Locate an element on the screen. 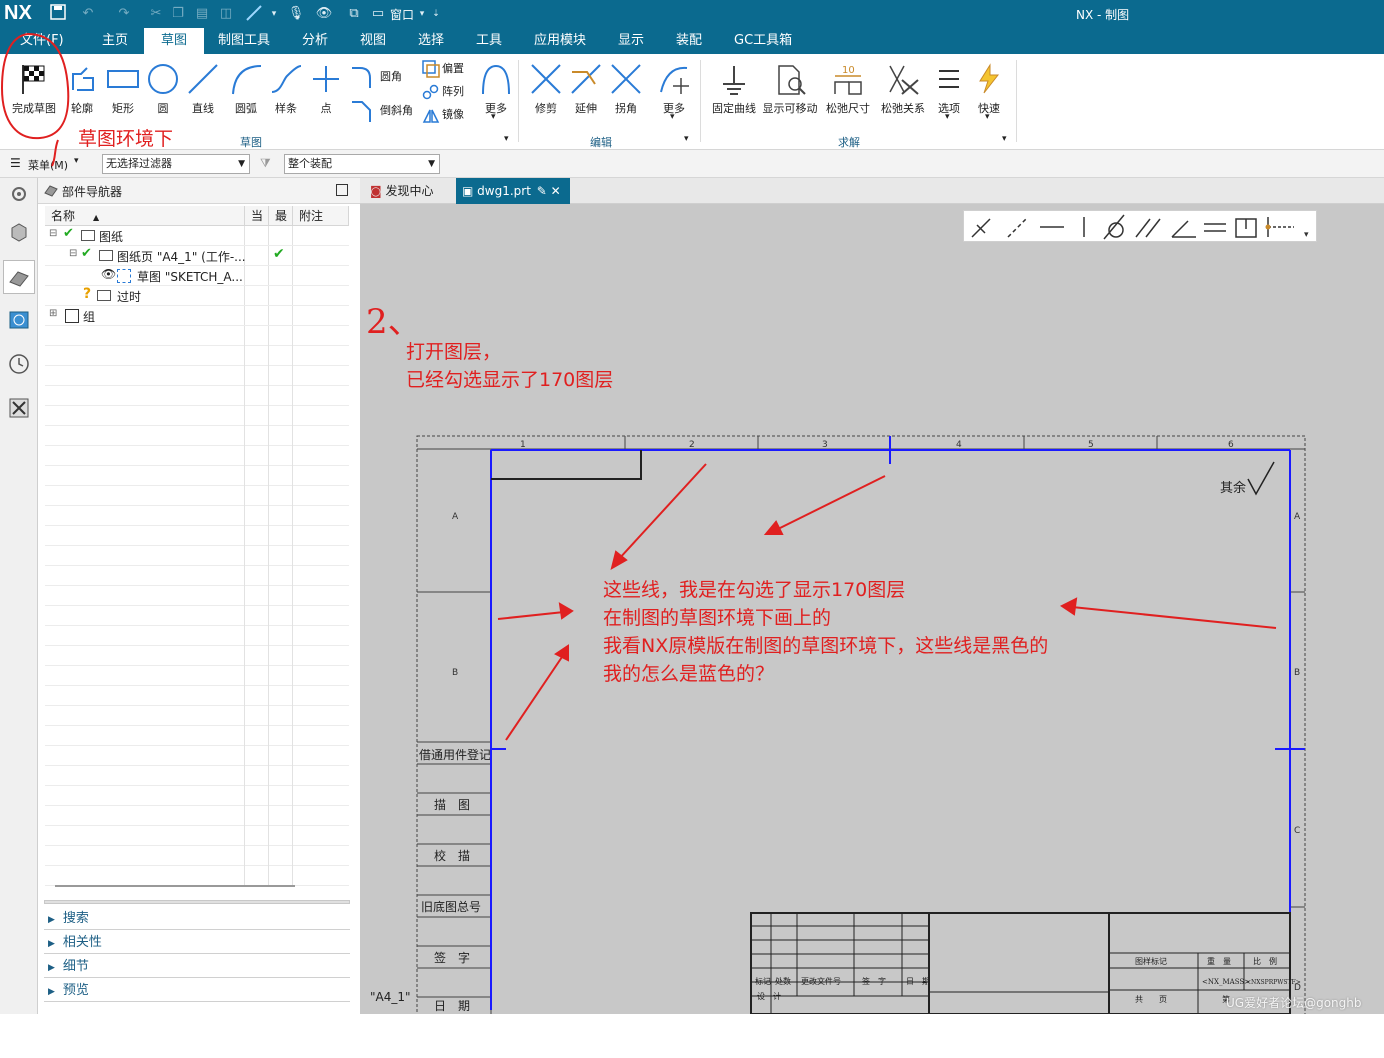 This screenshot has height=1058, width=1384. assembly-navigator-icon is located at coordinates (19, 232).